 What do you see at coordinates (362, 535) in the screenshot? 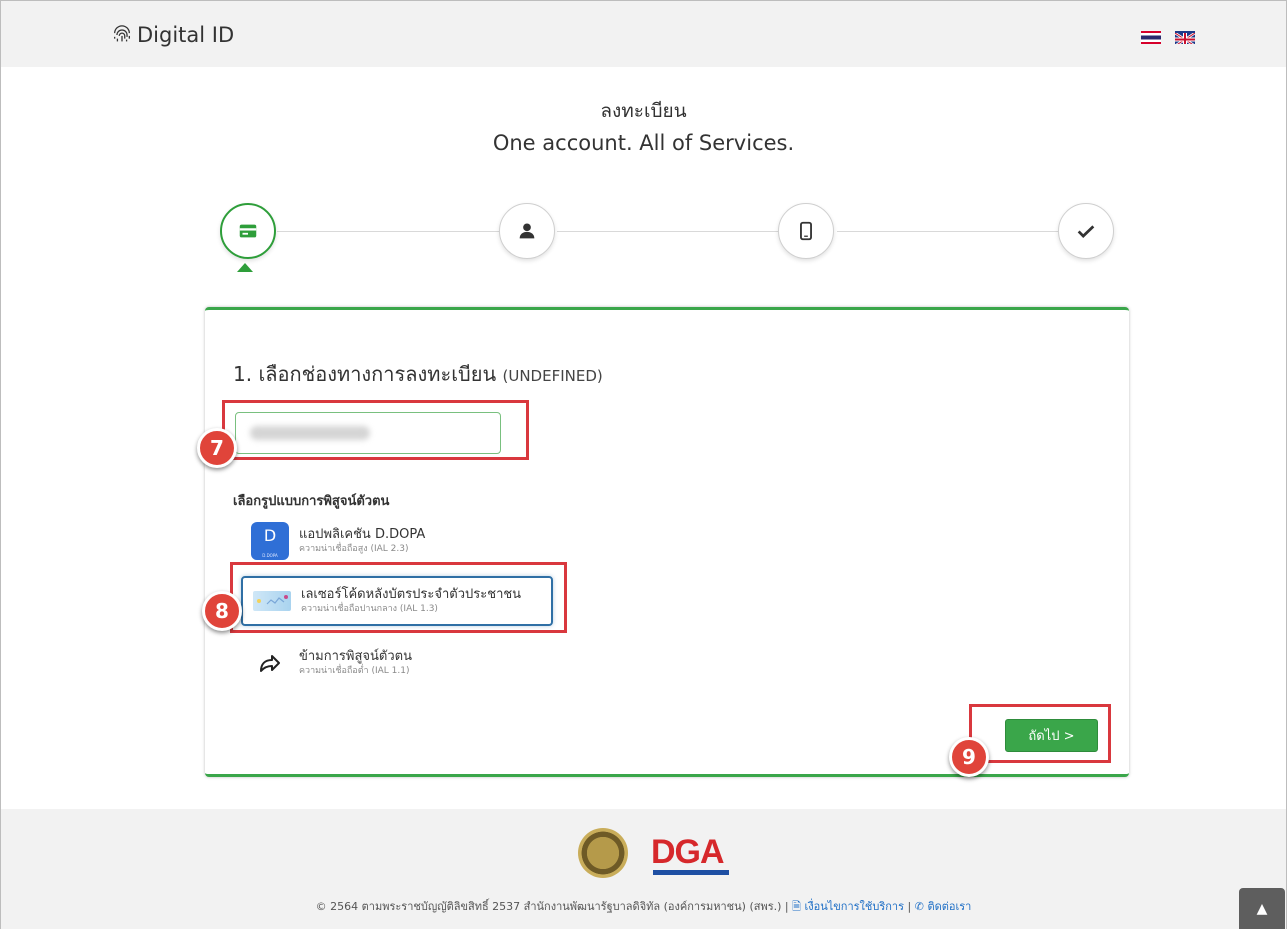
I see `option-label: แอปพลิเคชัน D.DOPA` at bounding box center [362, 535].